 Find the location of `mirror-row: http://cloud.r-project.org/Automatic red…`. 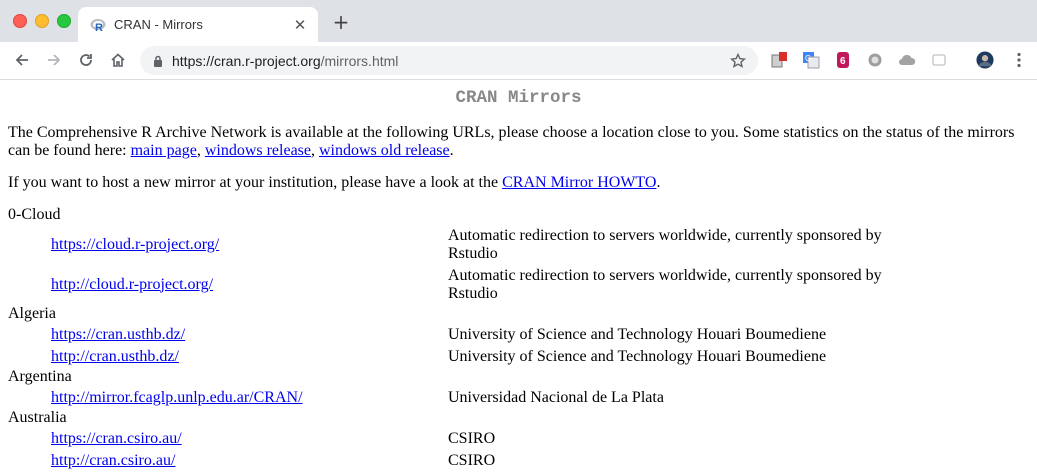

mirror-row: http://cloud.r-project.org/Automatic red… is located at coordinates (448, 285).